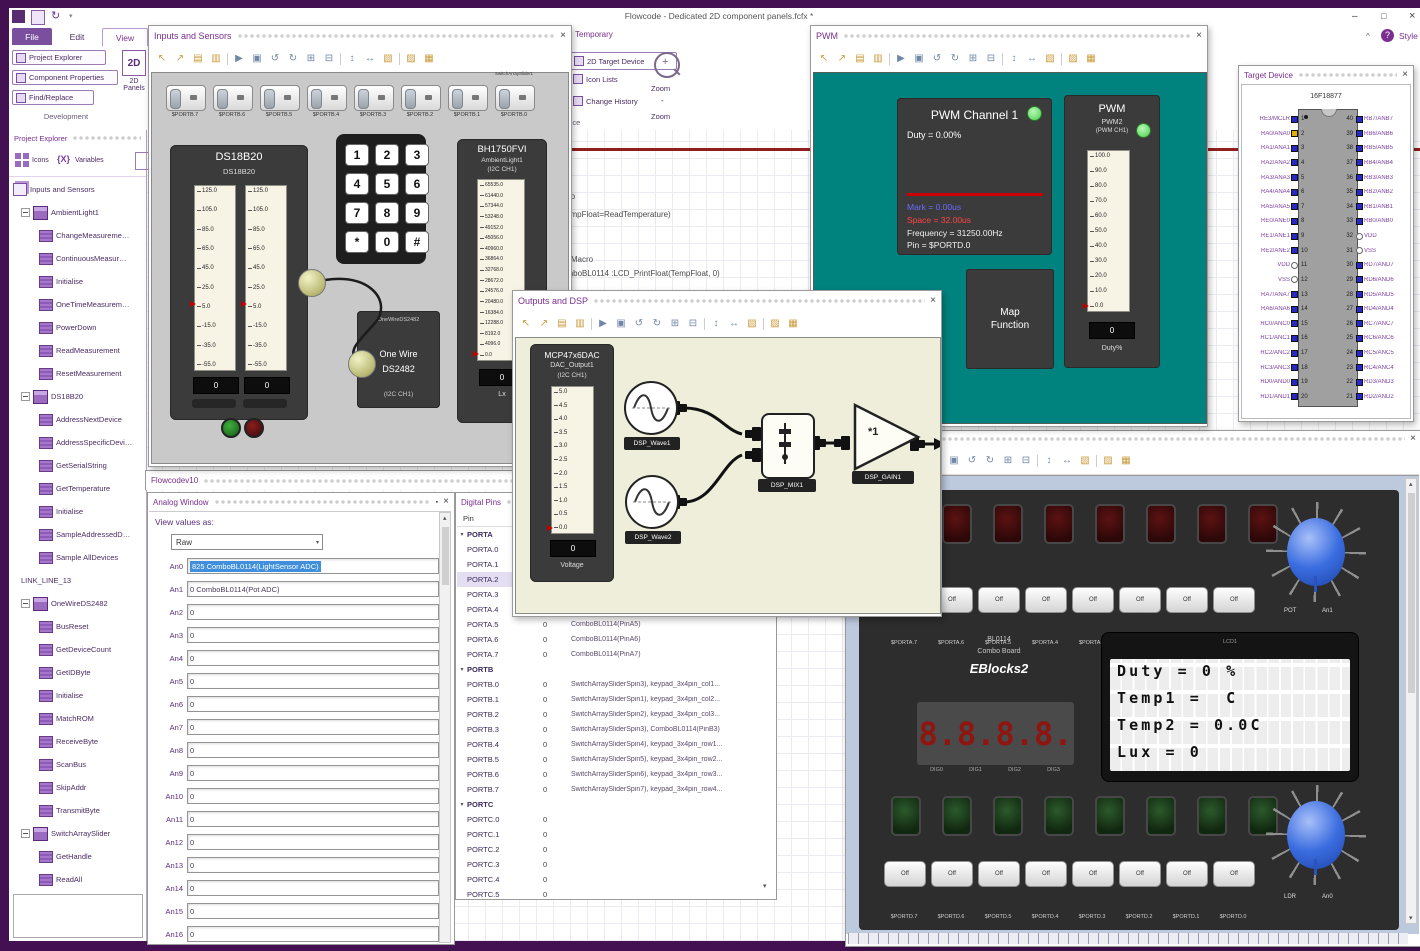 The image size is (1420, 951). What do you see at coordinates (615, 834) in the screenshot?
I see `digital-pin-row: PORTC.1 0` at bounding box center [615, 834].